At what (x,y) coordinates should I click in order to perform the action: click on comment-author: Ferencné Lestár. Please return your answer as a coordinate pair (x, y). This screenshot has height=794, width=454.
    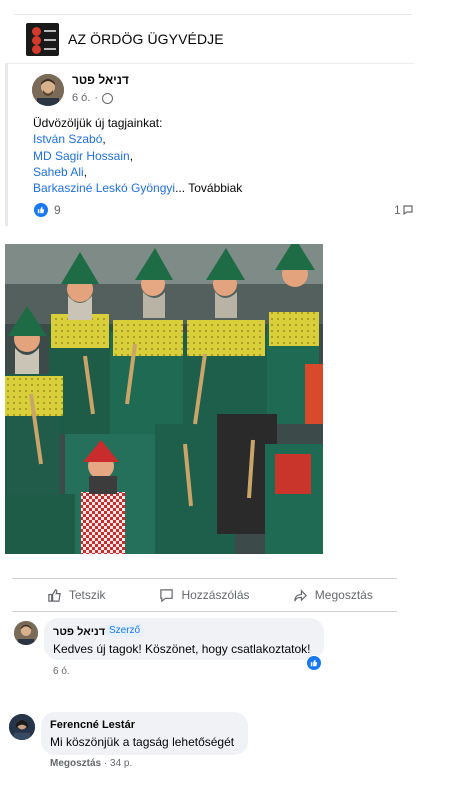
    Looking at the image, I should click on (92, 725).